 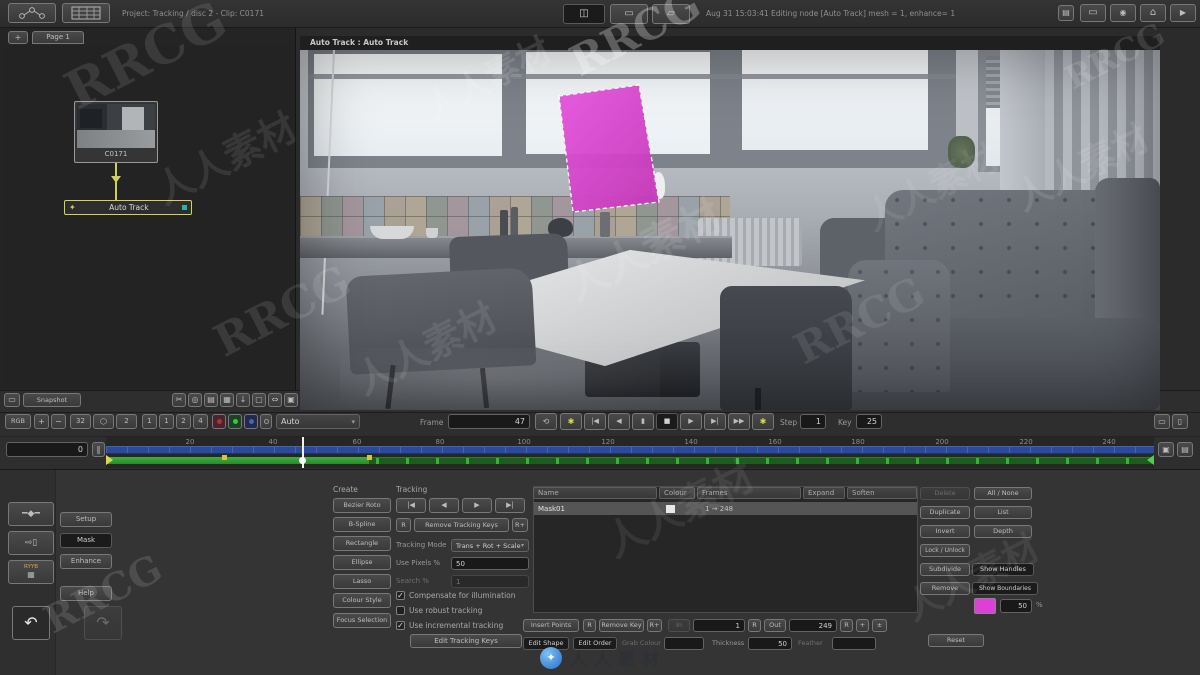 What do you see at coordinates (362, 543) in the screenshot?
I see `create-rectangle-button: Rectangle` at bounding box center [362, 543].